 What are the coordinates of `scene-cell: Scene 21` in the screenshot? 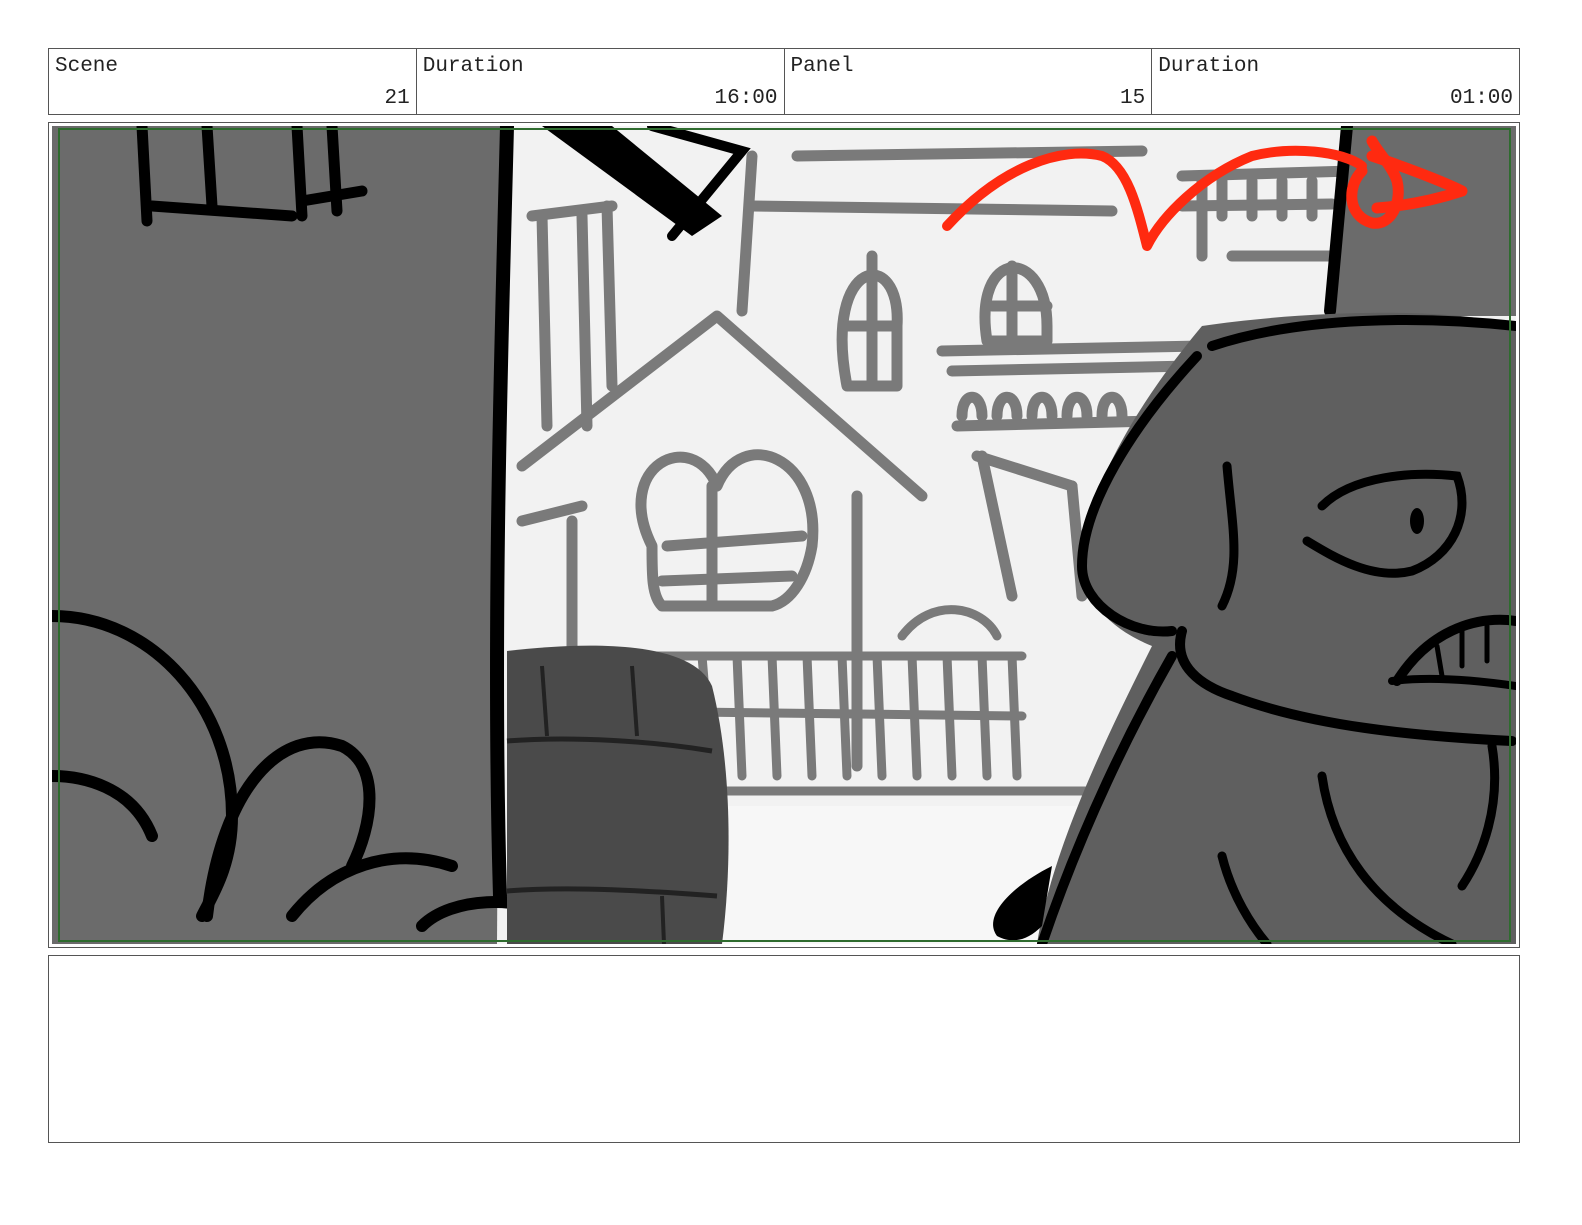 It's located at (233, 81).